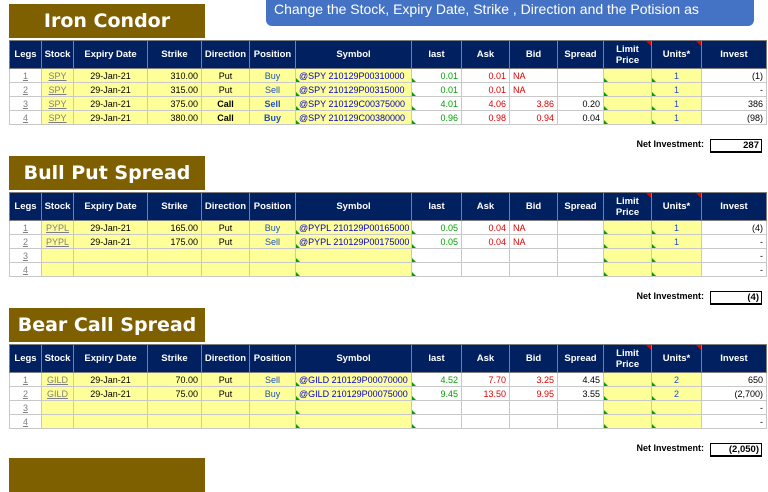  I want to click on cell-strike: 75.00, so click(174, 393).